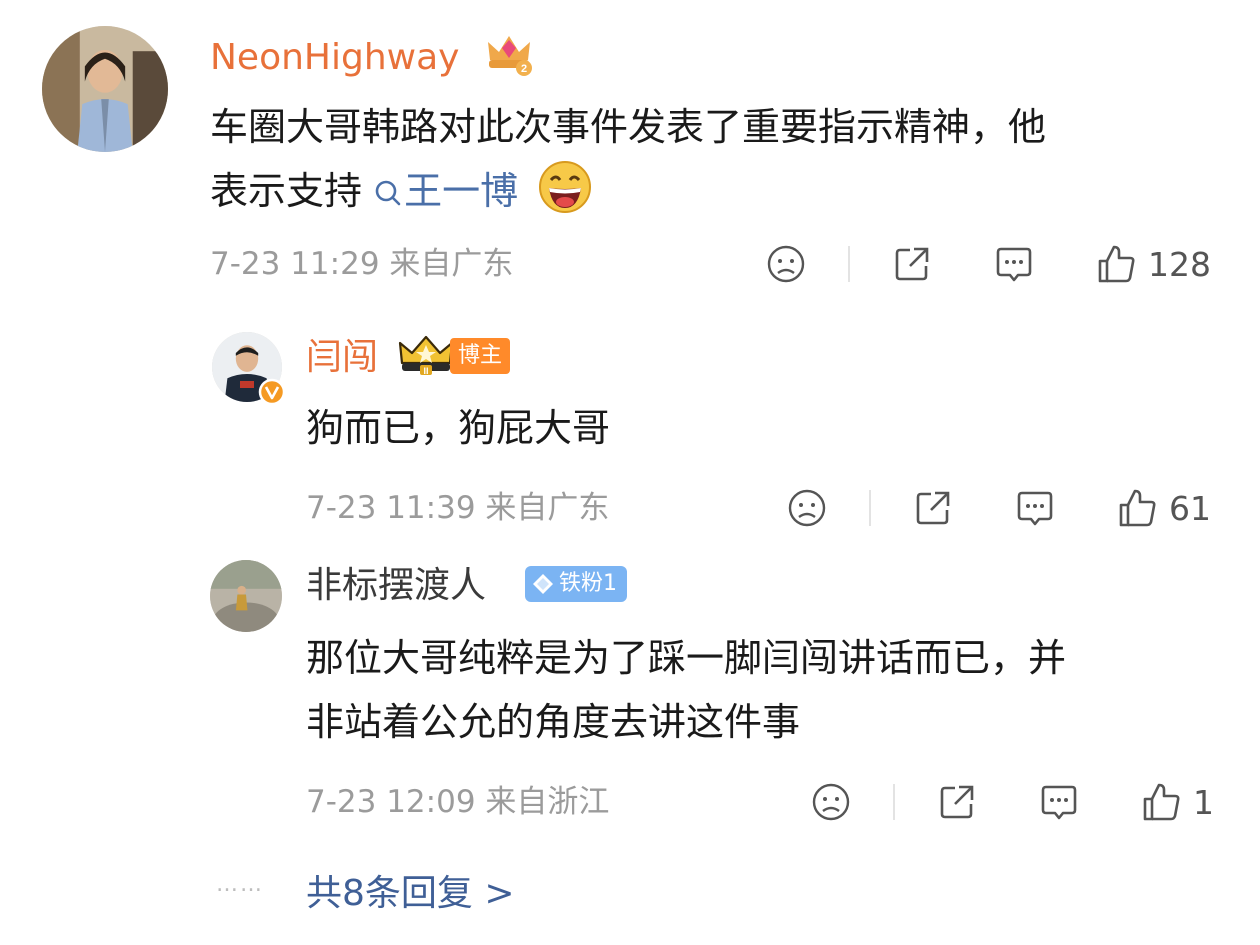  I want to click on comment-actions: 128, so click(630, 264).